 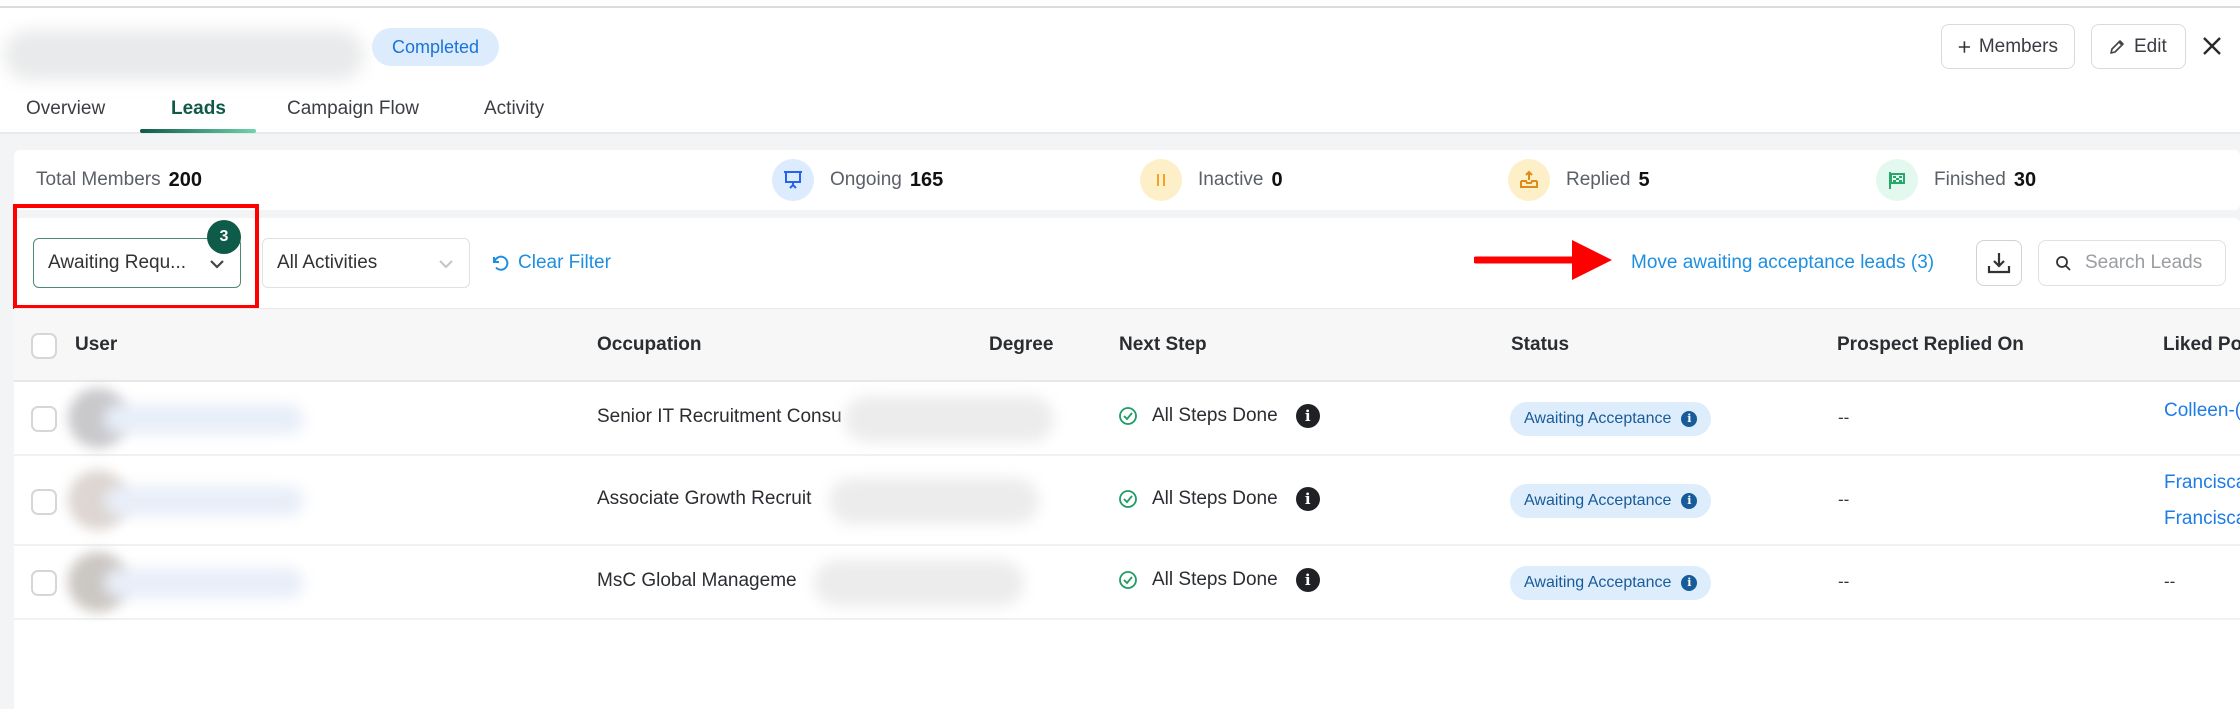 I want to click on liked-post-link: Colleen-(, so click(x=2202, y=411).